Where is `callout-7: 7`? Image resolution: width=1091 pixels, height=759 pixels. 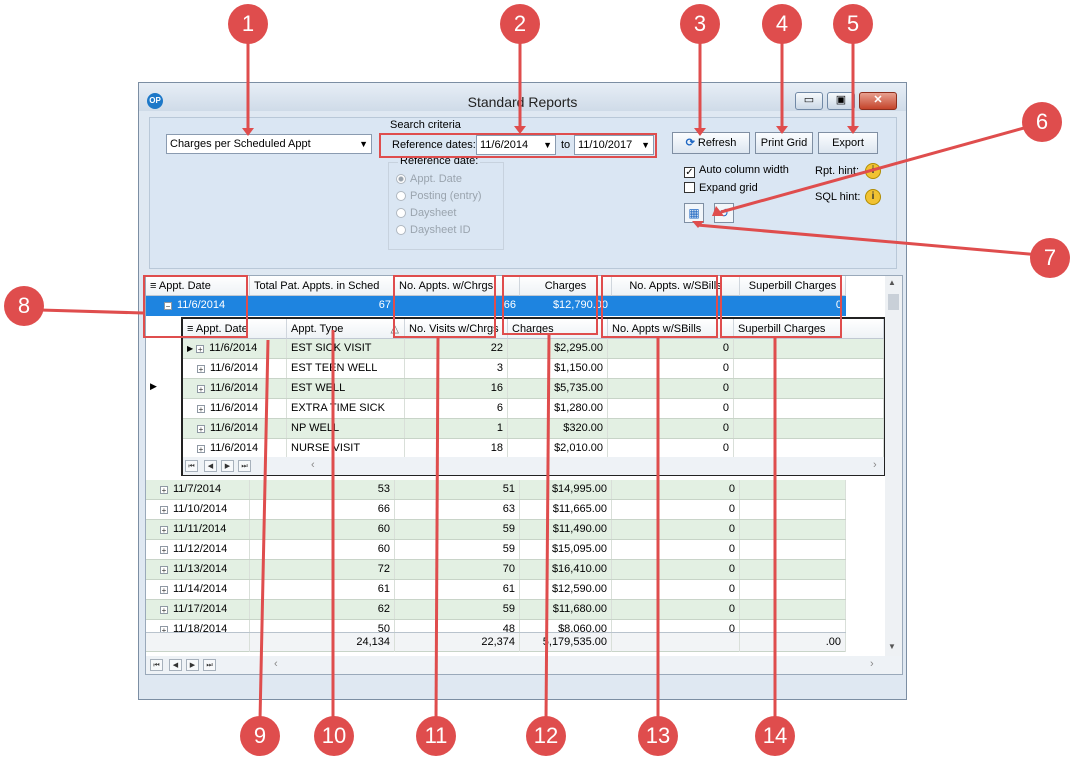
callout-7: 7 is located at coordinates (1050, 258).